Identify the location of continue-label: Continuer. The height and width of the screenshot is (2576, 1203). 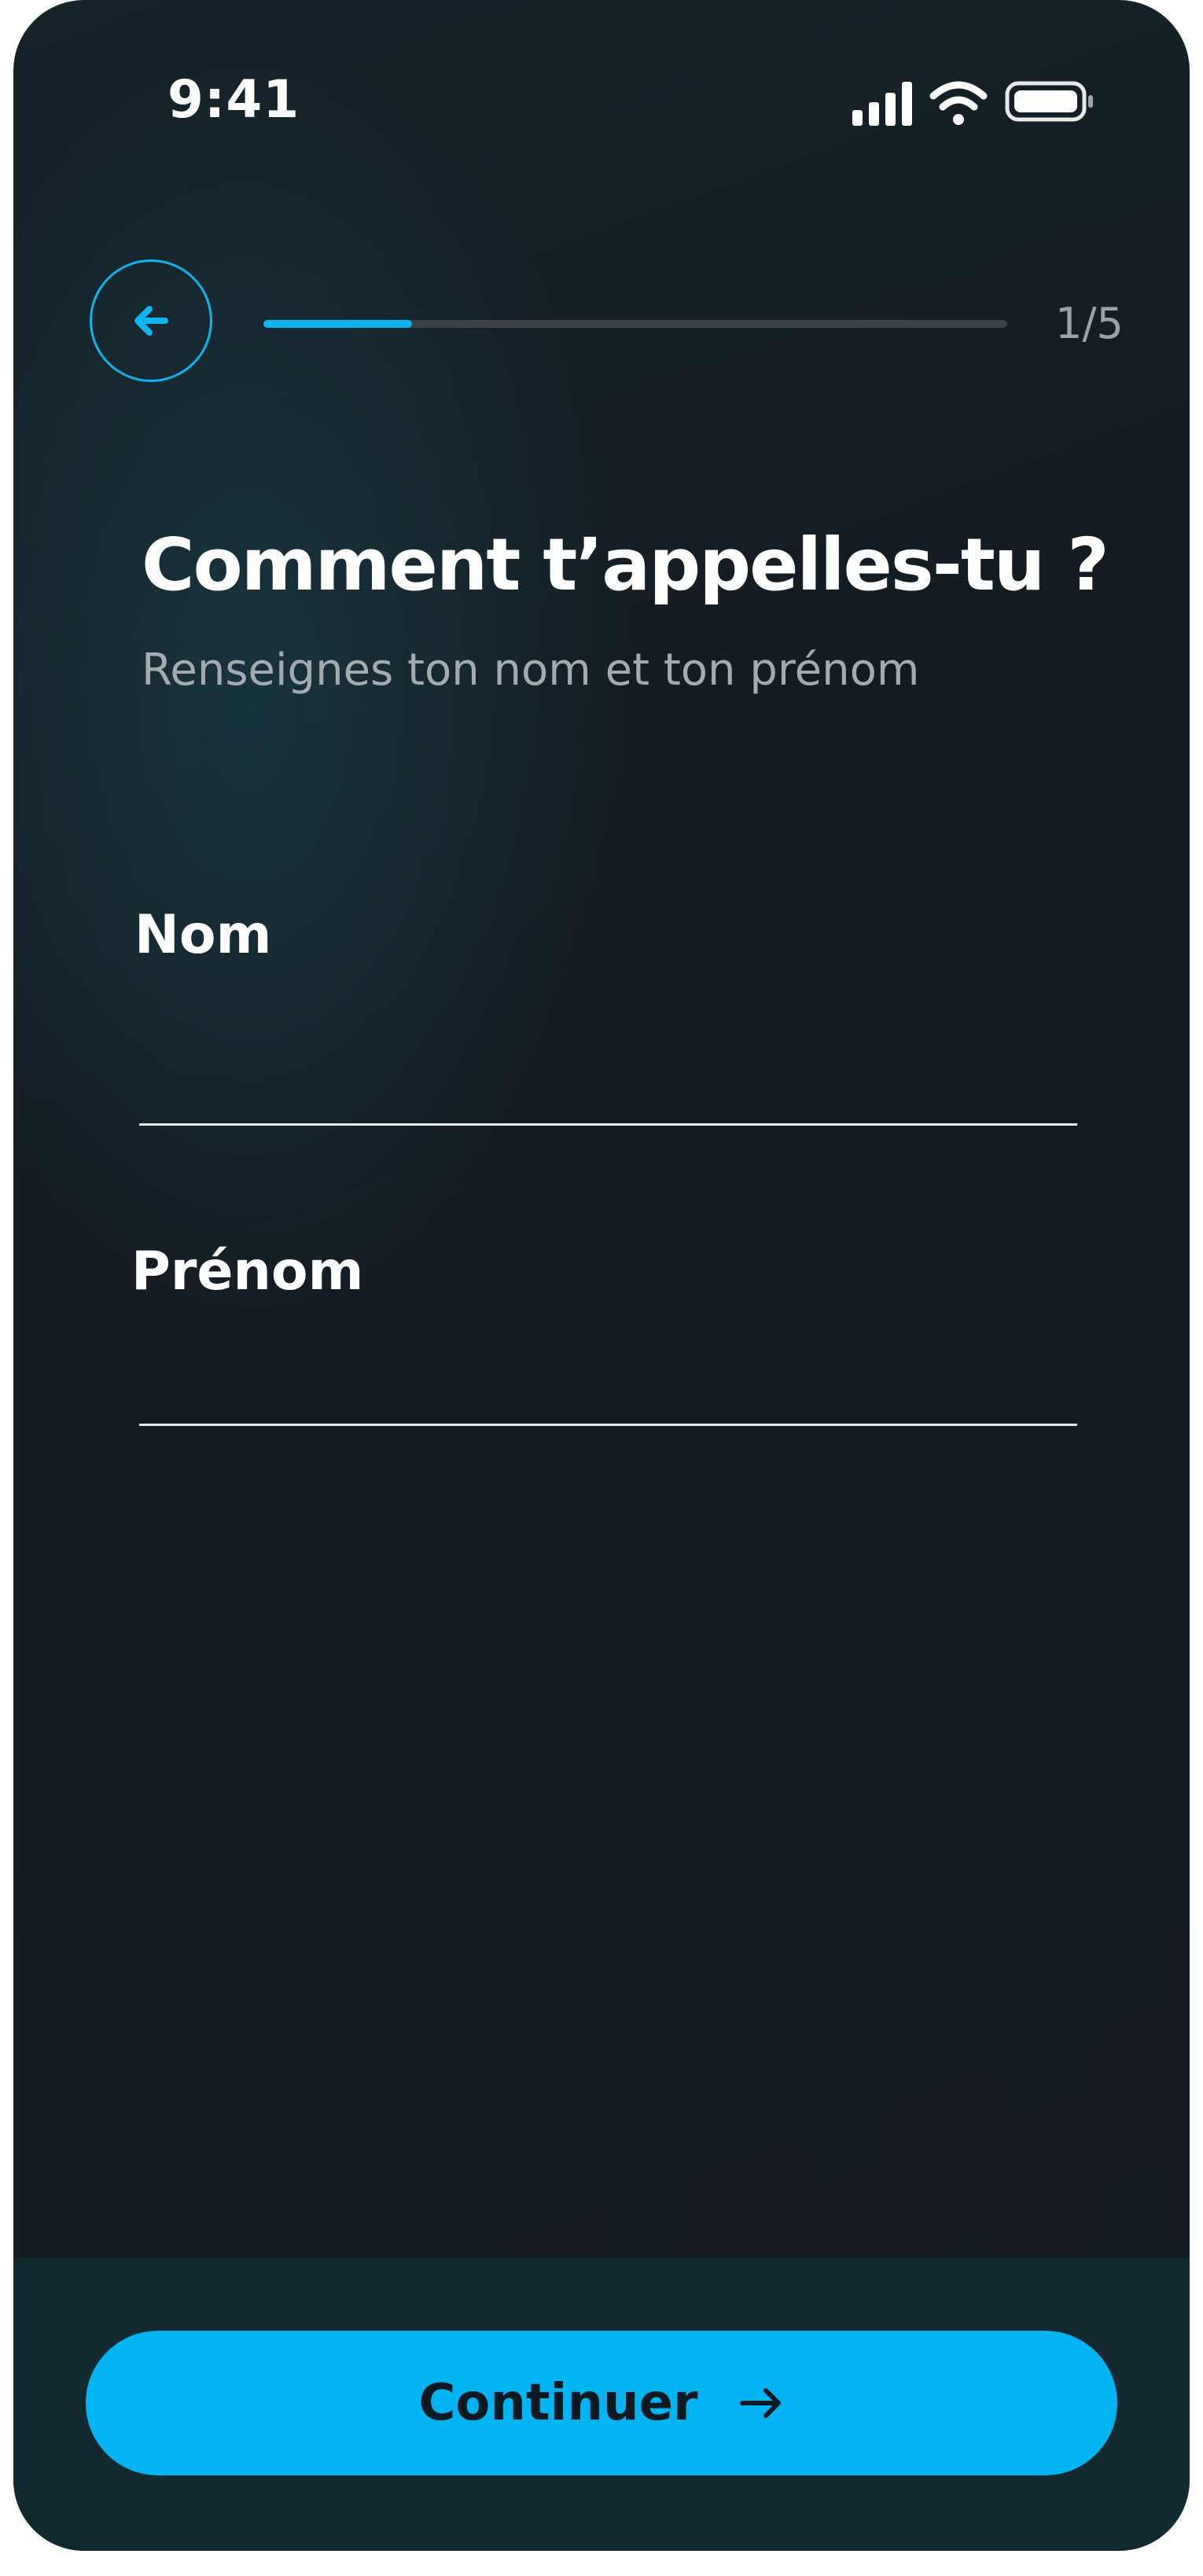
(558, 2403).